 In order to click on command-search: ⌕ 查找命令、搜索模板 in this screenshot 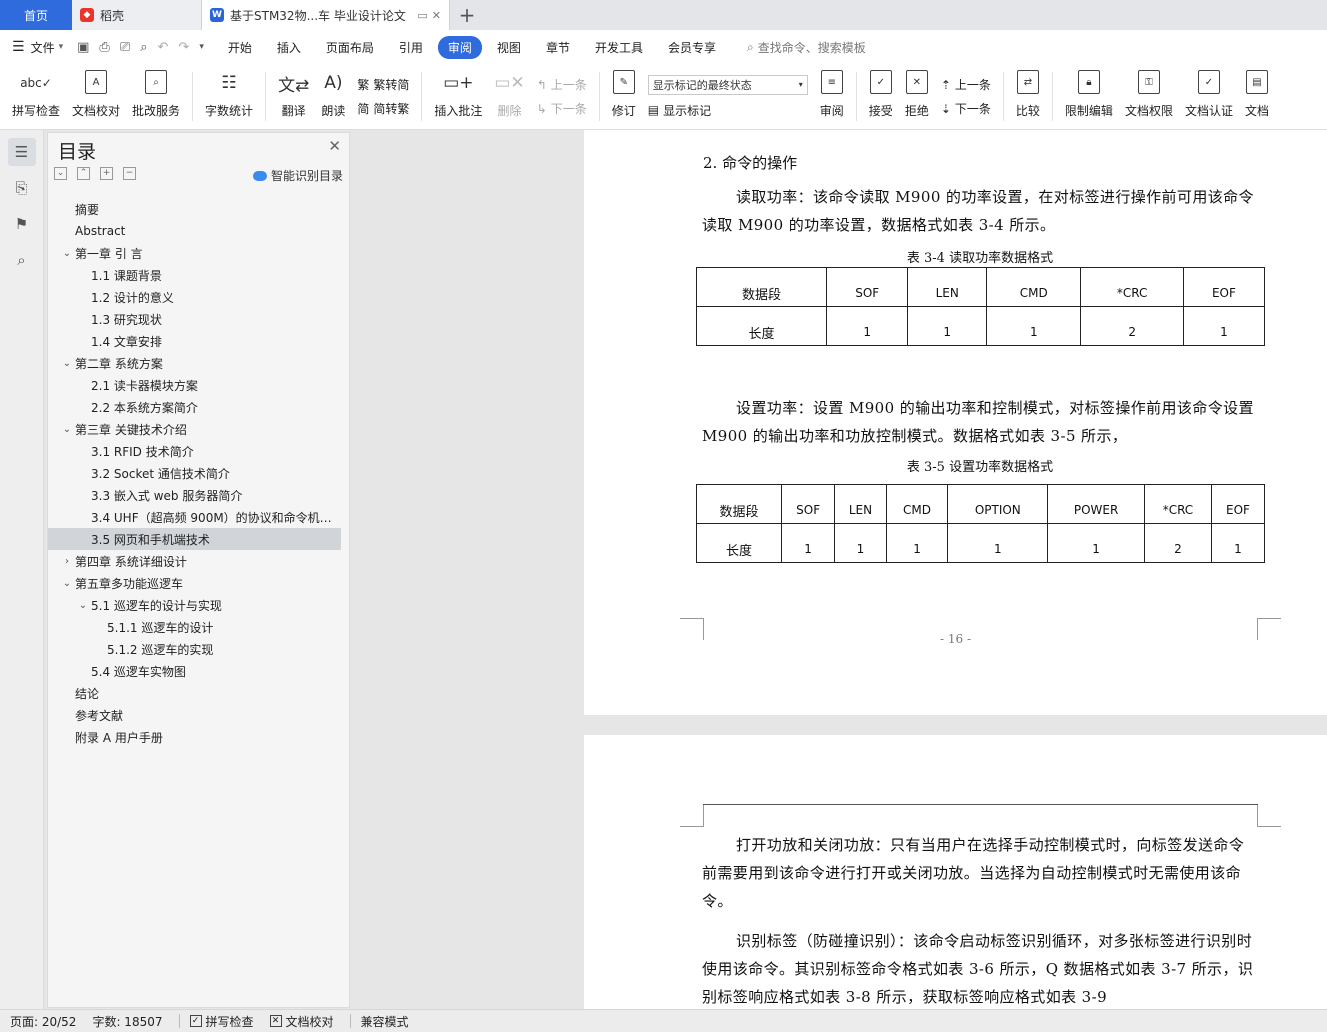, I will do `click(806, 47)`.